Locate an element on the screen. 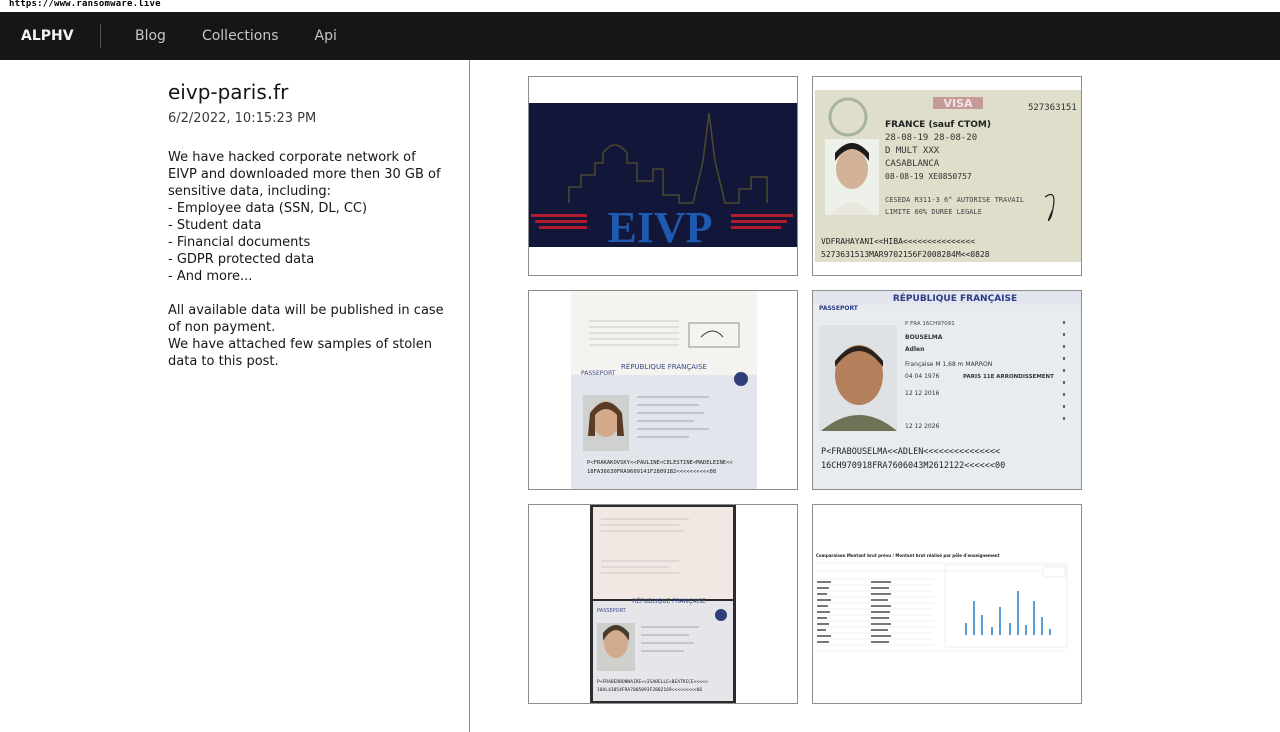 The image size is (1280, 732). svg-text: 12 12 2016 is located at coordinates (922, 393).